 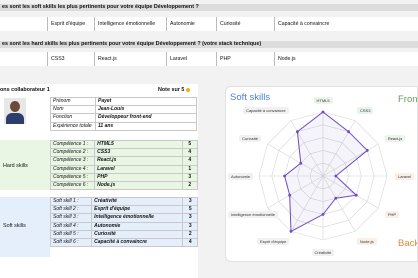 What do you see at coordinates (367, 242) in the screenshot?
I see `radar-axis-label: Node.js` at bounding box center [367, 242].